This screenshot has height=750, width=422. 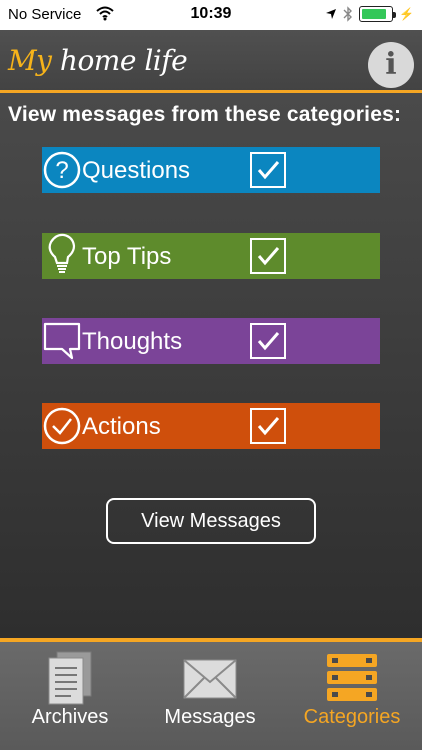 I want to click on section-title: View messages from these categories:, so click(x=205, y=114).